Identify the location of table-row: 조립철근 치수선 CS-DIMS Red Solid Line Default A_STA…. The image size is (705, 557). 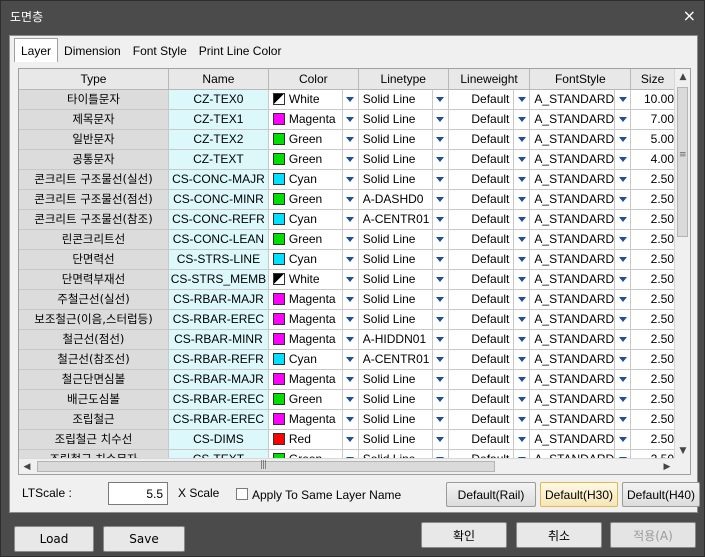
(347, 439).